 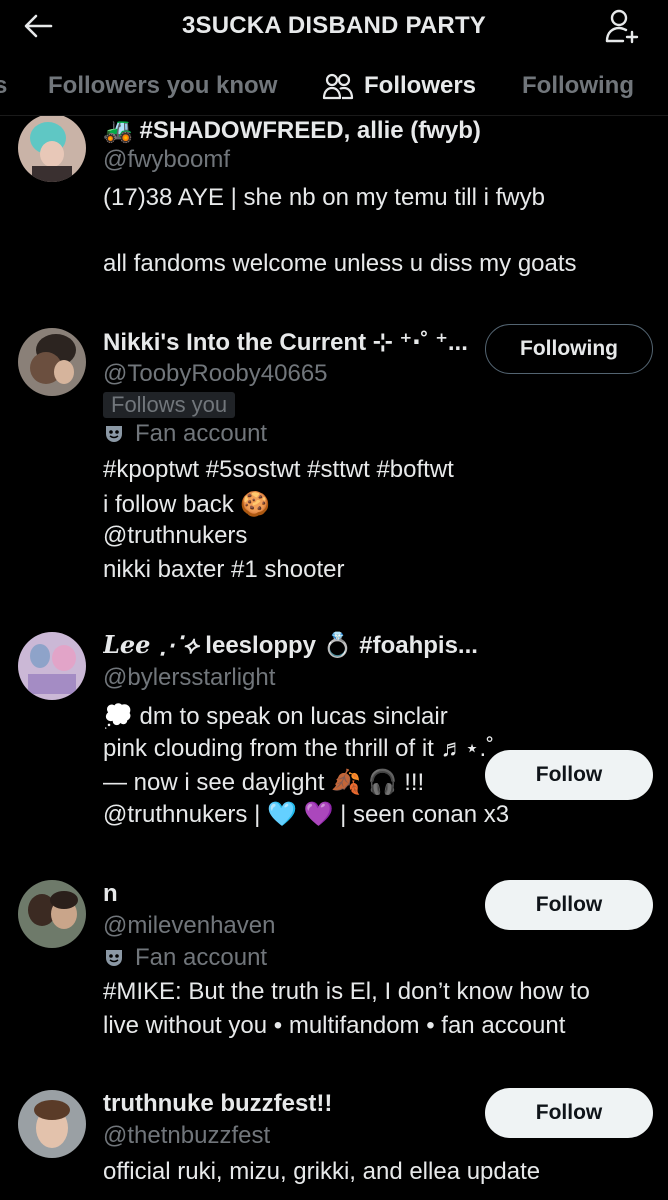 I want to click on user-name: 🚜 #SHADOWFREED, allie (fwyb), so click(x=292, y=130).